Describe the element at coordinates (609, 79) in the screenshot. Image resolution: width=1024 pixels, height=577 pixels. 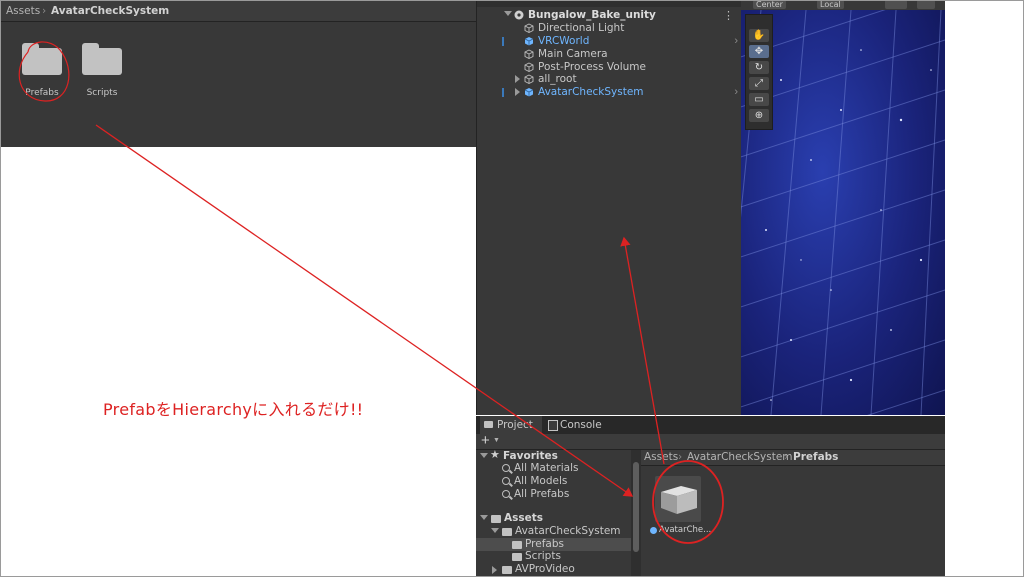
I see `hierarchy-item: all_root` at that location.